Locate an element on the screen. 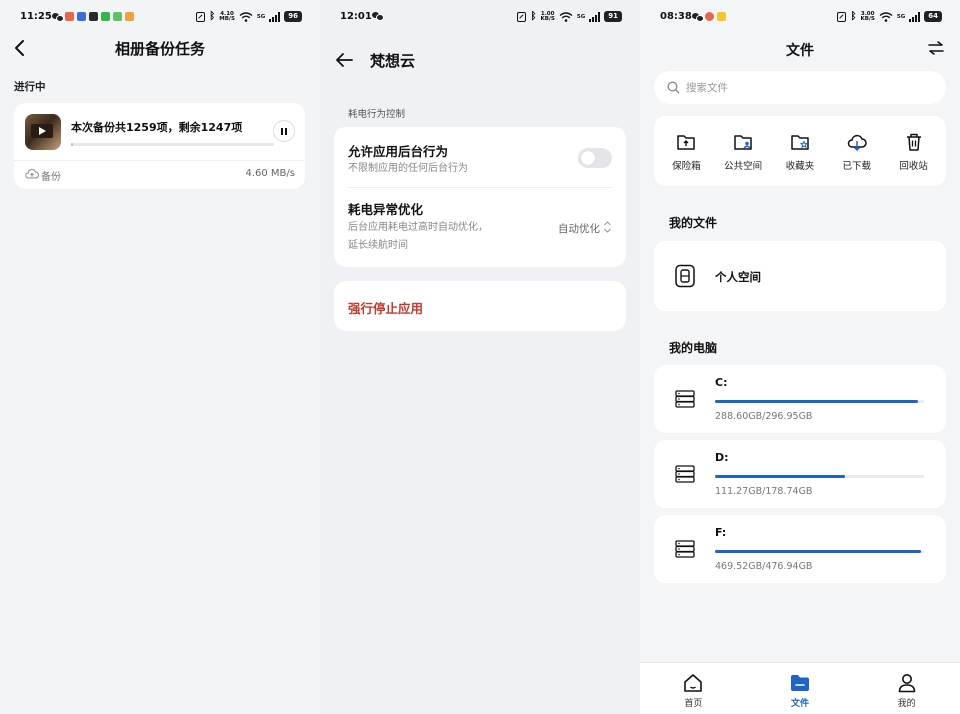 Image resolution: width=960 pixels, height=714 pixels. backup-label: 备份 is located at coordinates (51, 177).